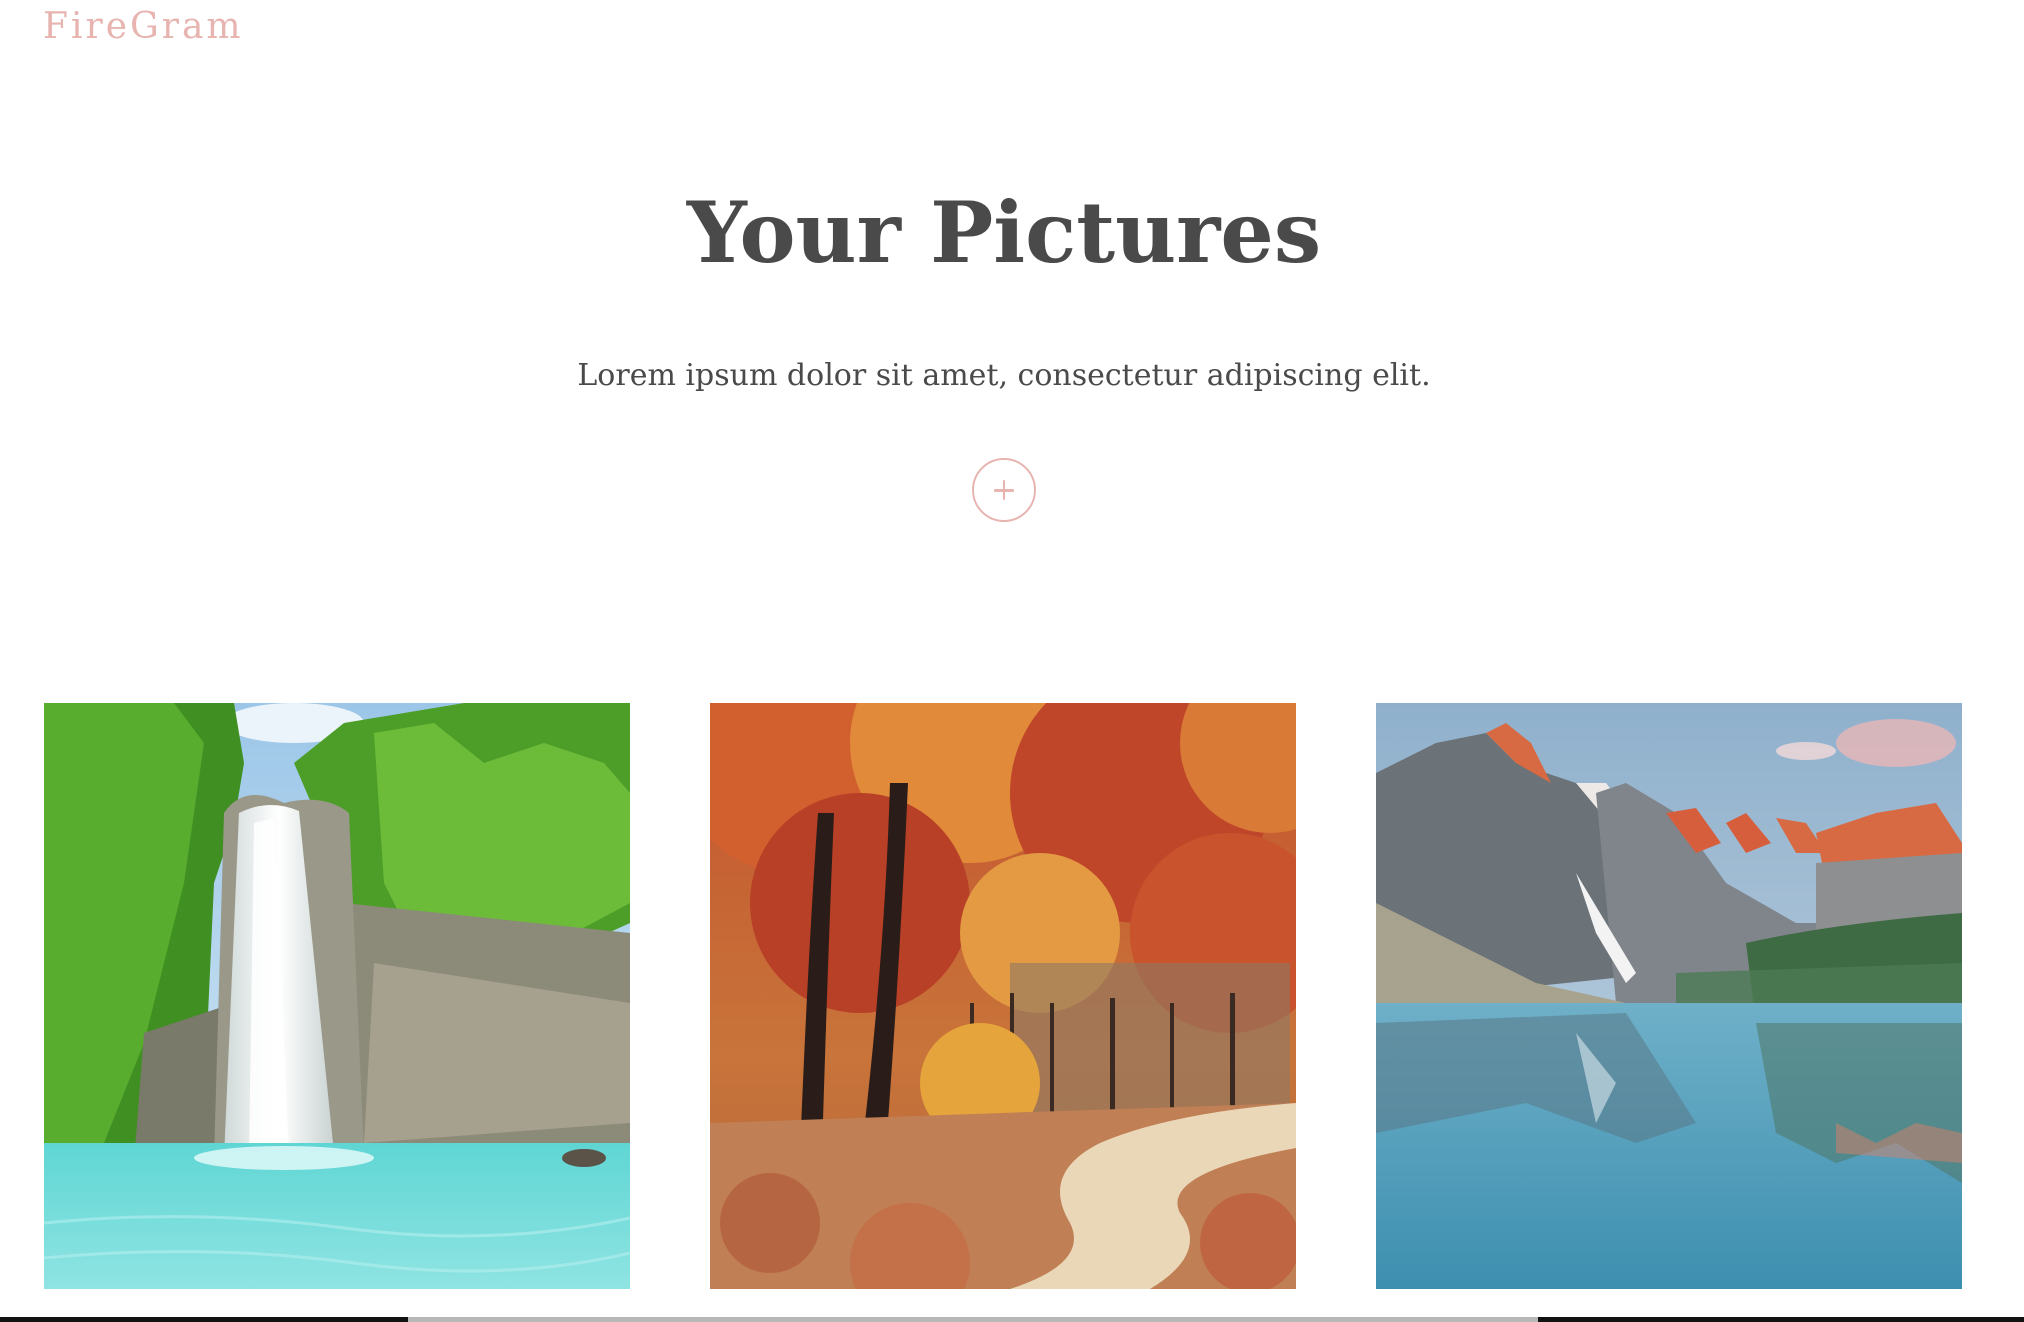 The width and height of the screenshot is (2024, 1322). What do you see at coordinates (973, 1319) in the screenshot?
I see `scrollbar-thumb` at bounding box center [973, 1319].